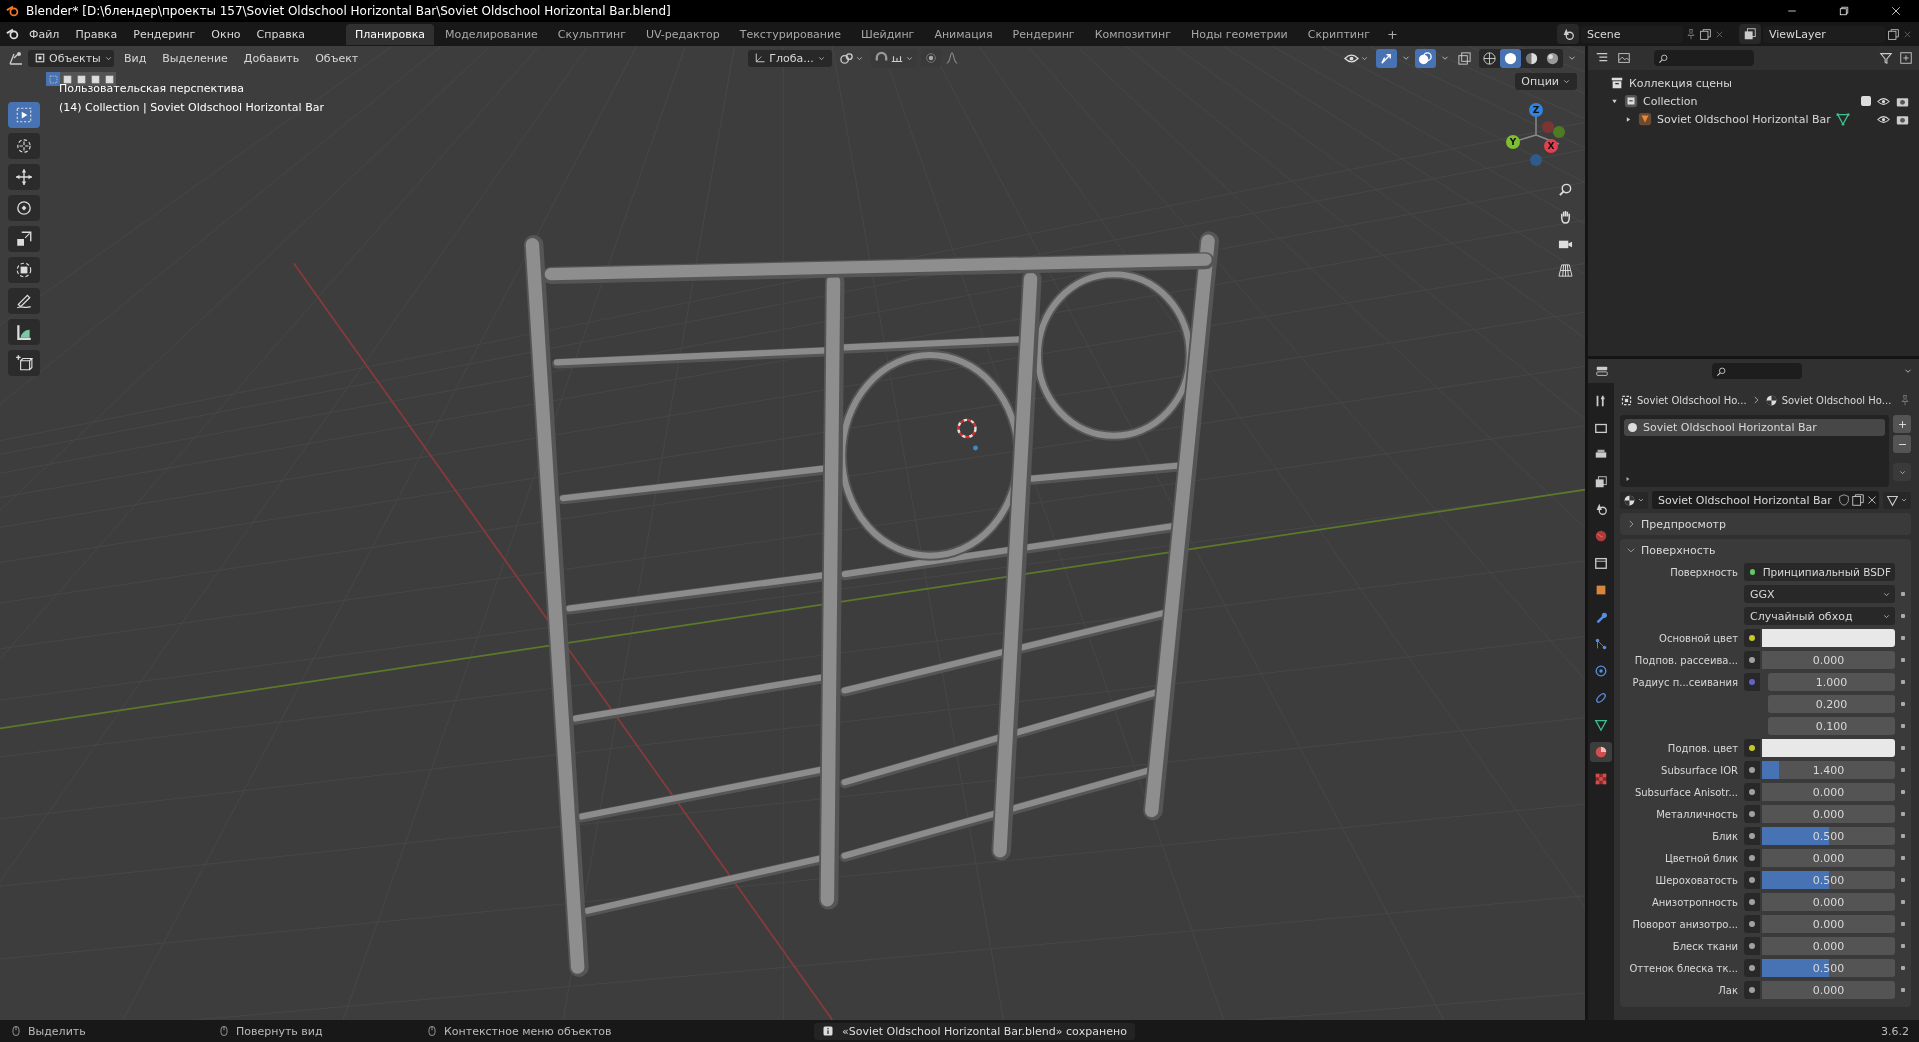 This screenshot has height=1042, width=1919. What do you see at coordinates (1338, 34) in the screenshot?
I see `workspace-tab: Скриптинг` at bounding box center [1338, 34].